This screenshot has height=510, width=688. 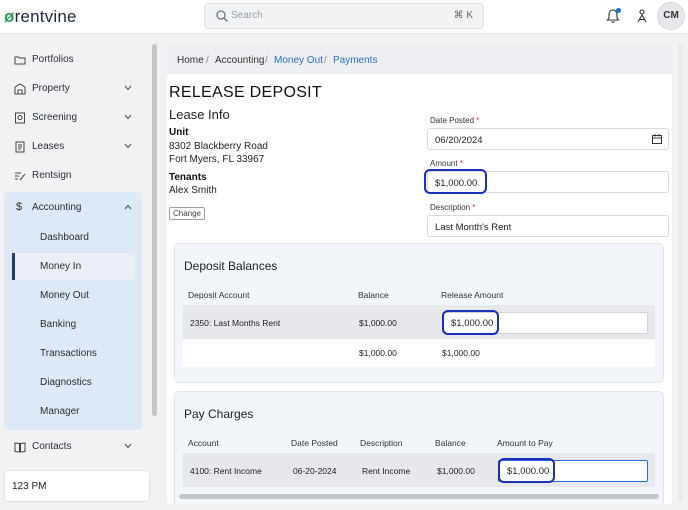 I want to click on lease-info-title: Lease Info, so click(x=199, y=114).